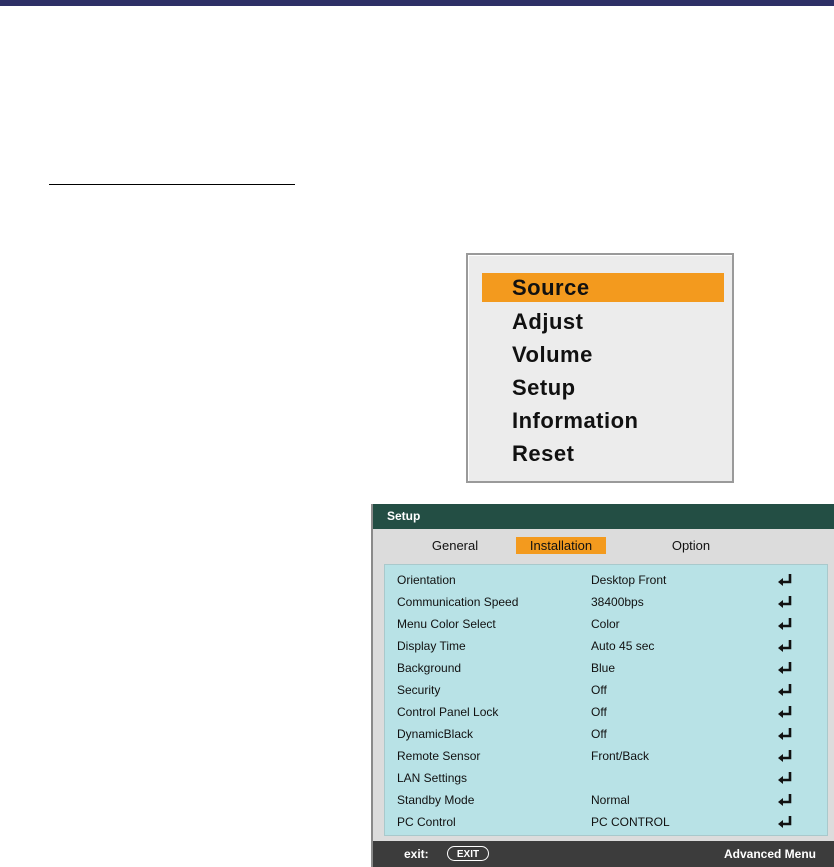  What do you see at coordinates (436, 800) in the screenshot?
I see `setting-label: Standby Mode` at bounding box center [436, 800].